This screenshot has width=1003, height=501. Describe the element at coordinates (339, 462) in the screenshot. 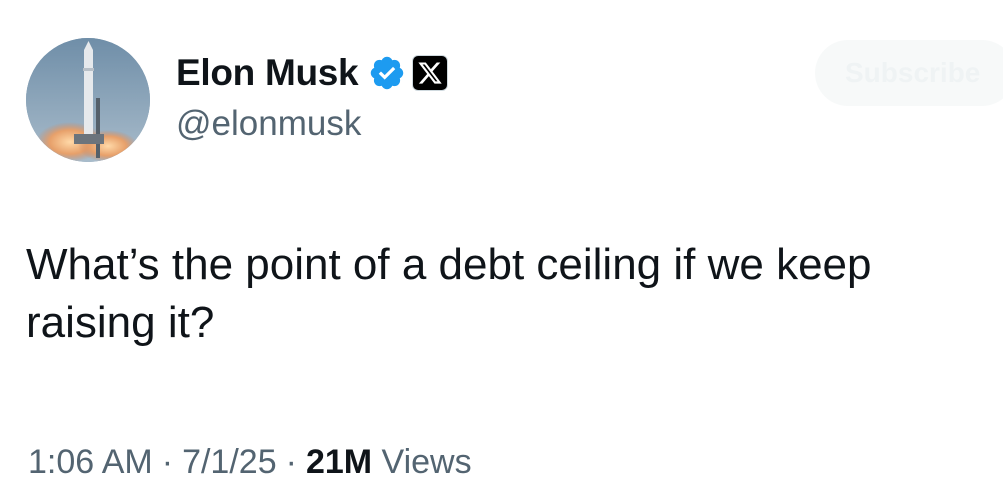

I see `views-count: 21M` at that location.